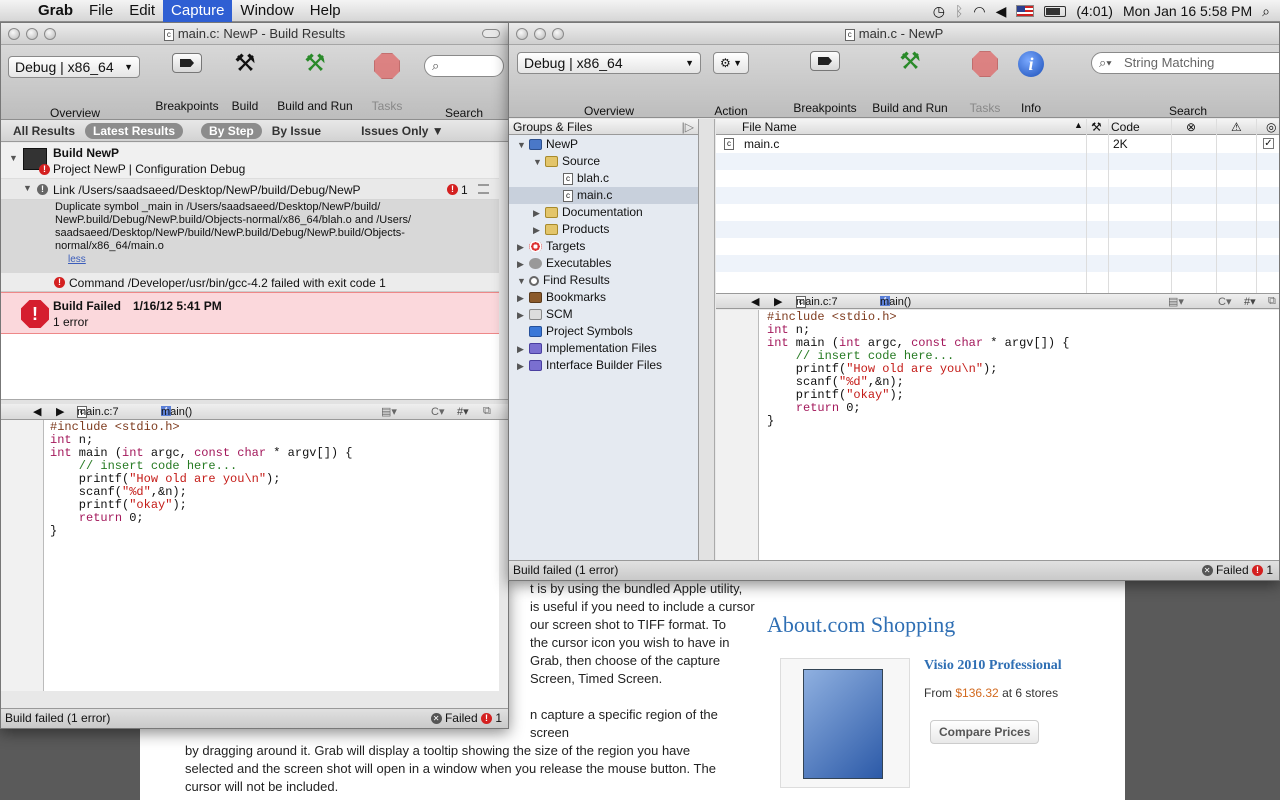 The height and width of the screenshot is (800, 1280). I want to click on product-name-link: Visio 2010 Professional, so click(993, 666).